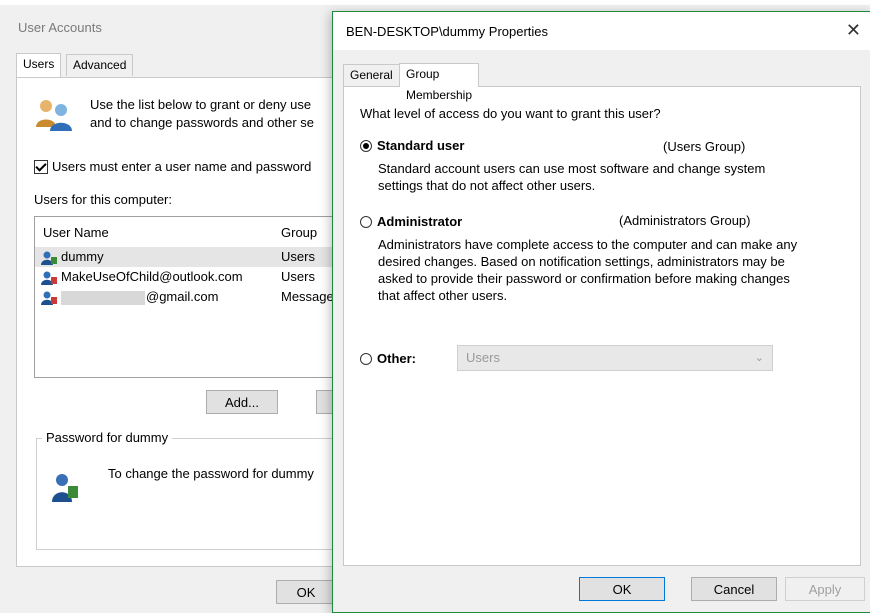  I want to click on administrator-radio: Administrator, so click(411, 221).